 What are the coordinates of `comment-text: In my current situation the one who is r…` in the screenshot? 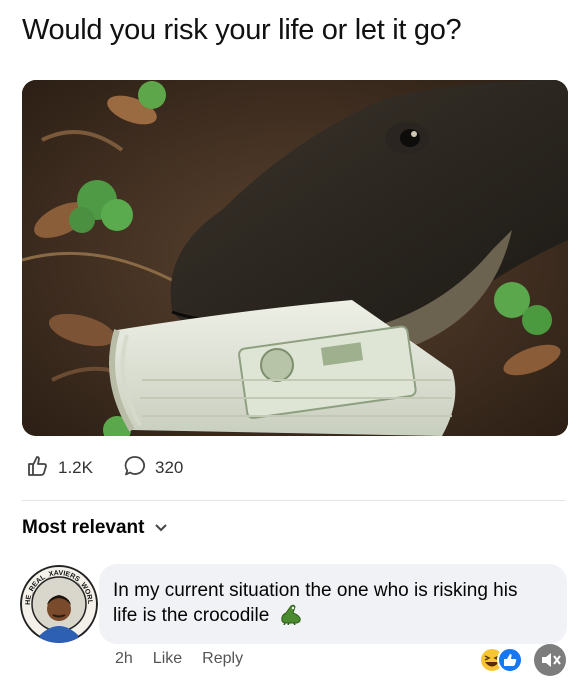 It's located at (328, 605).